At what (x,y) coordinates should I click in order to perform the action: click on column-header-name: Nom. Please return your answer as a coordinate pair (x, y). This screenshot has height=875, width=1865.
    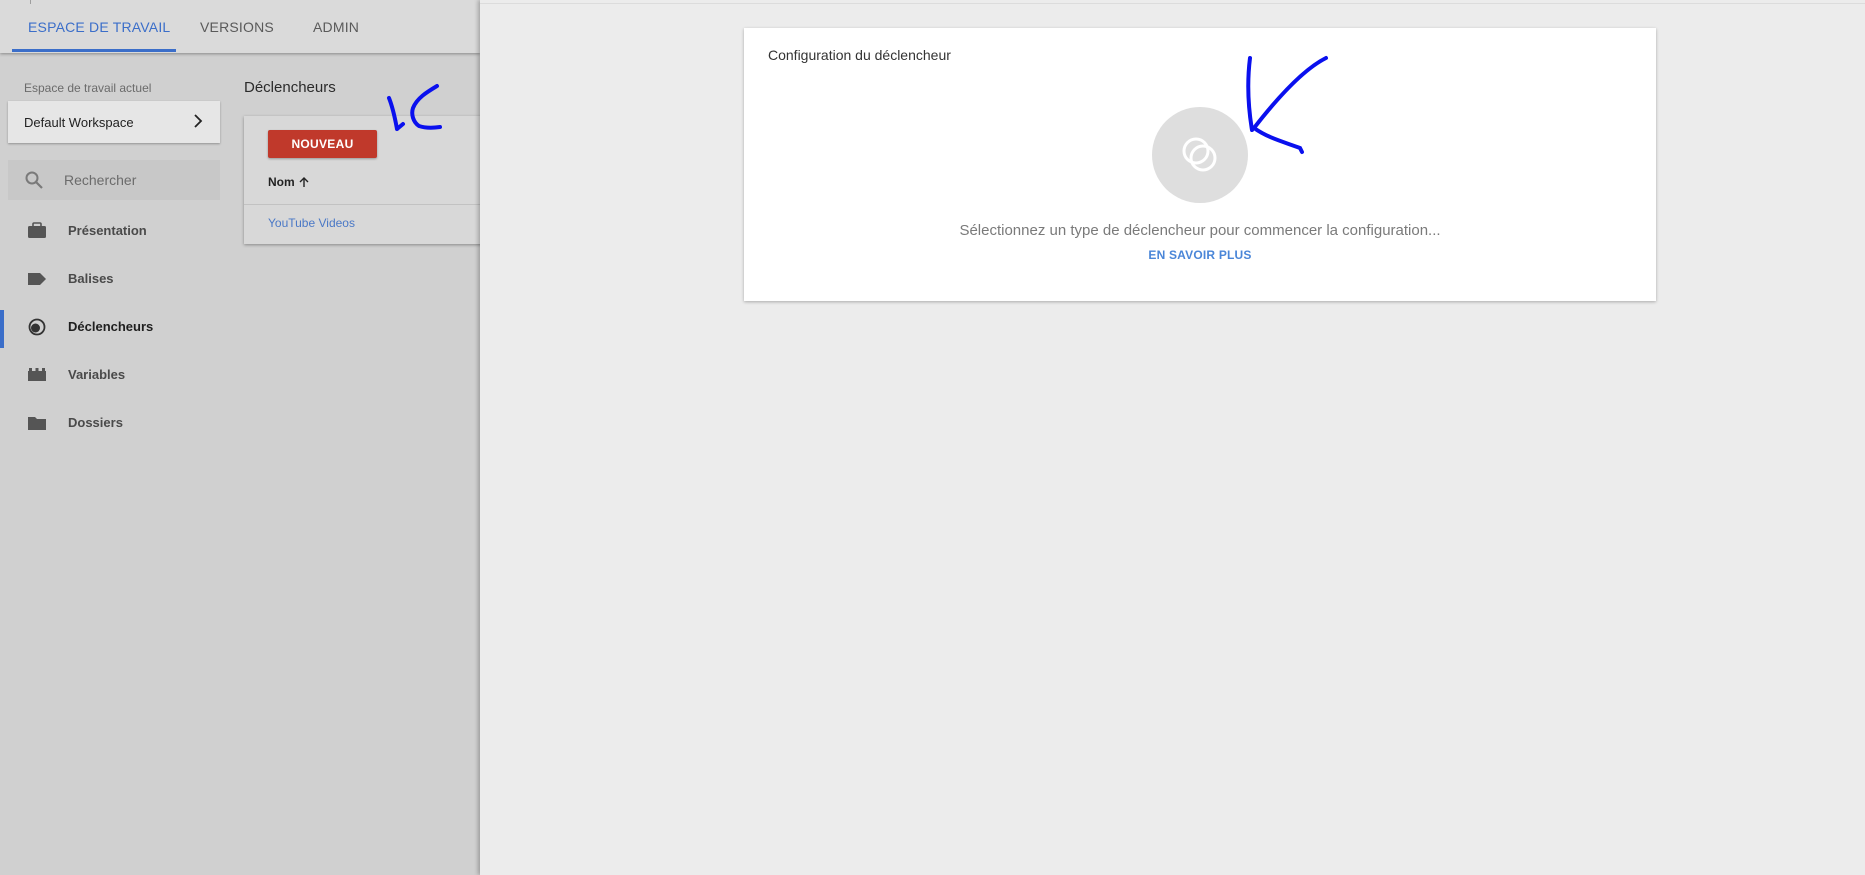
    Looking at the image, I should click on (289, 182).